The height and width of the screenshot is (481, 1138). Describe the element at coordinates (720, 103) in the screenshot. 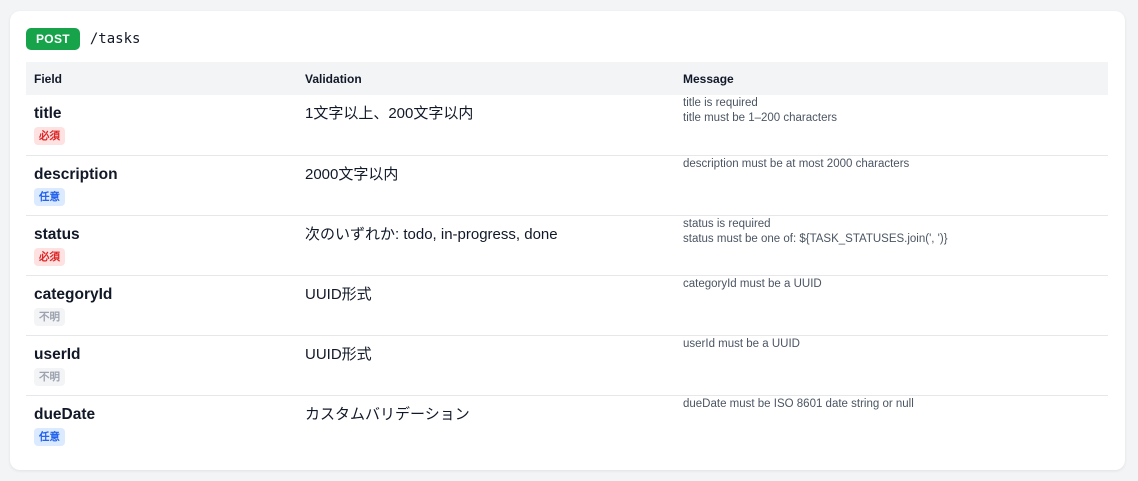

I see `error-message: title is required` at that location.